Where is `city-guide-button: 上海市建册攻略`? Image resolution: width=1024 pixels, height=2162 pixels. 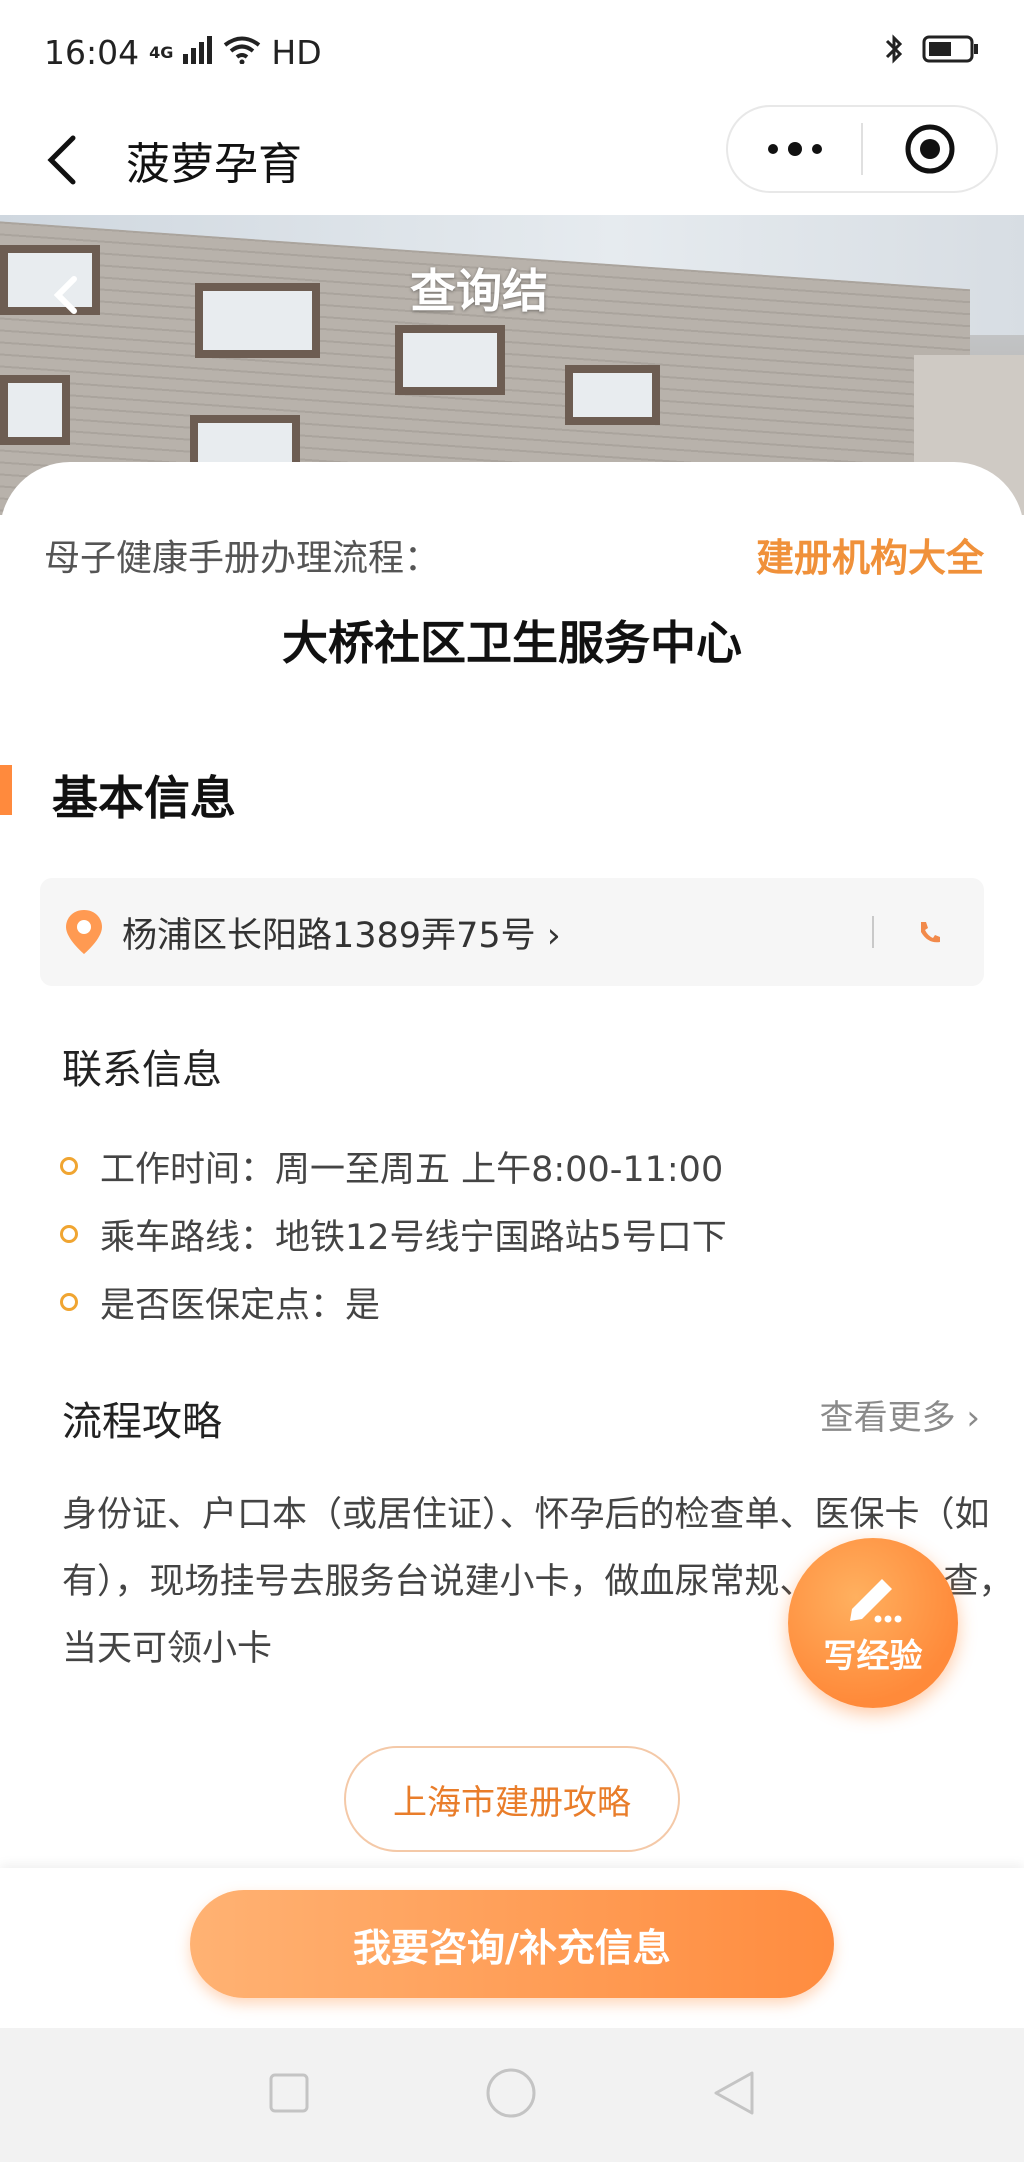 city-guide-button: 上海市建册攻略 is located at coordinates (512, 1799).